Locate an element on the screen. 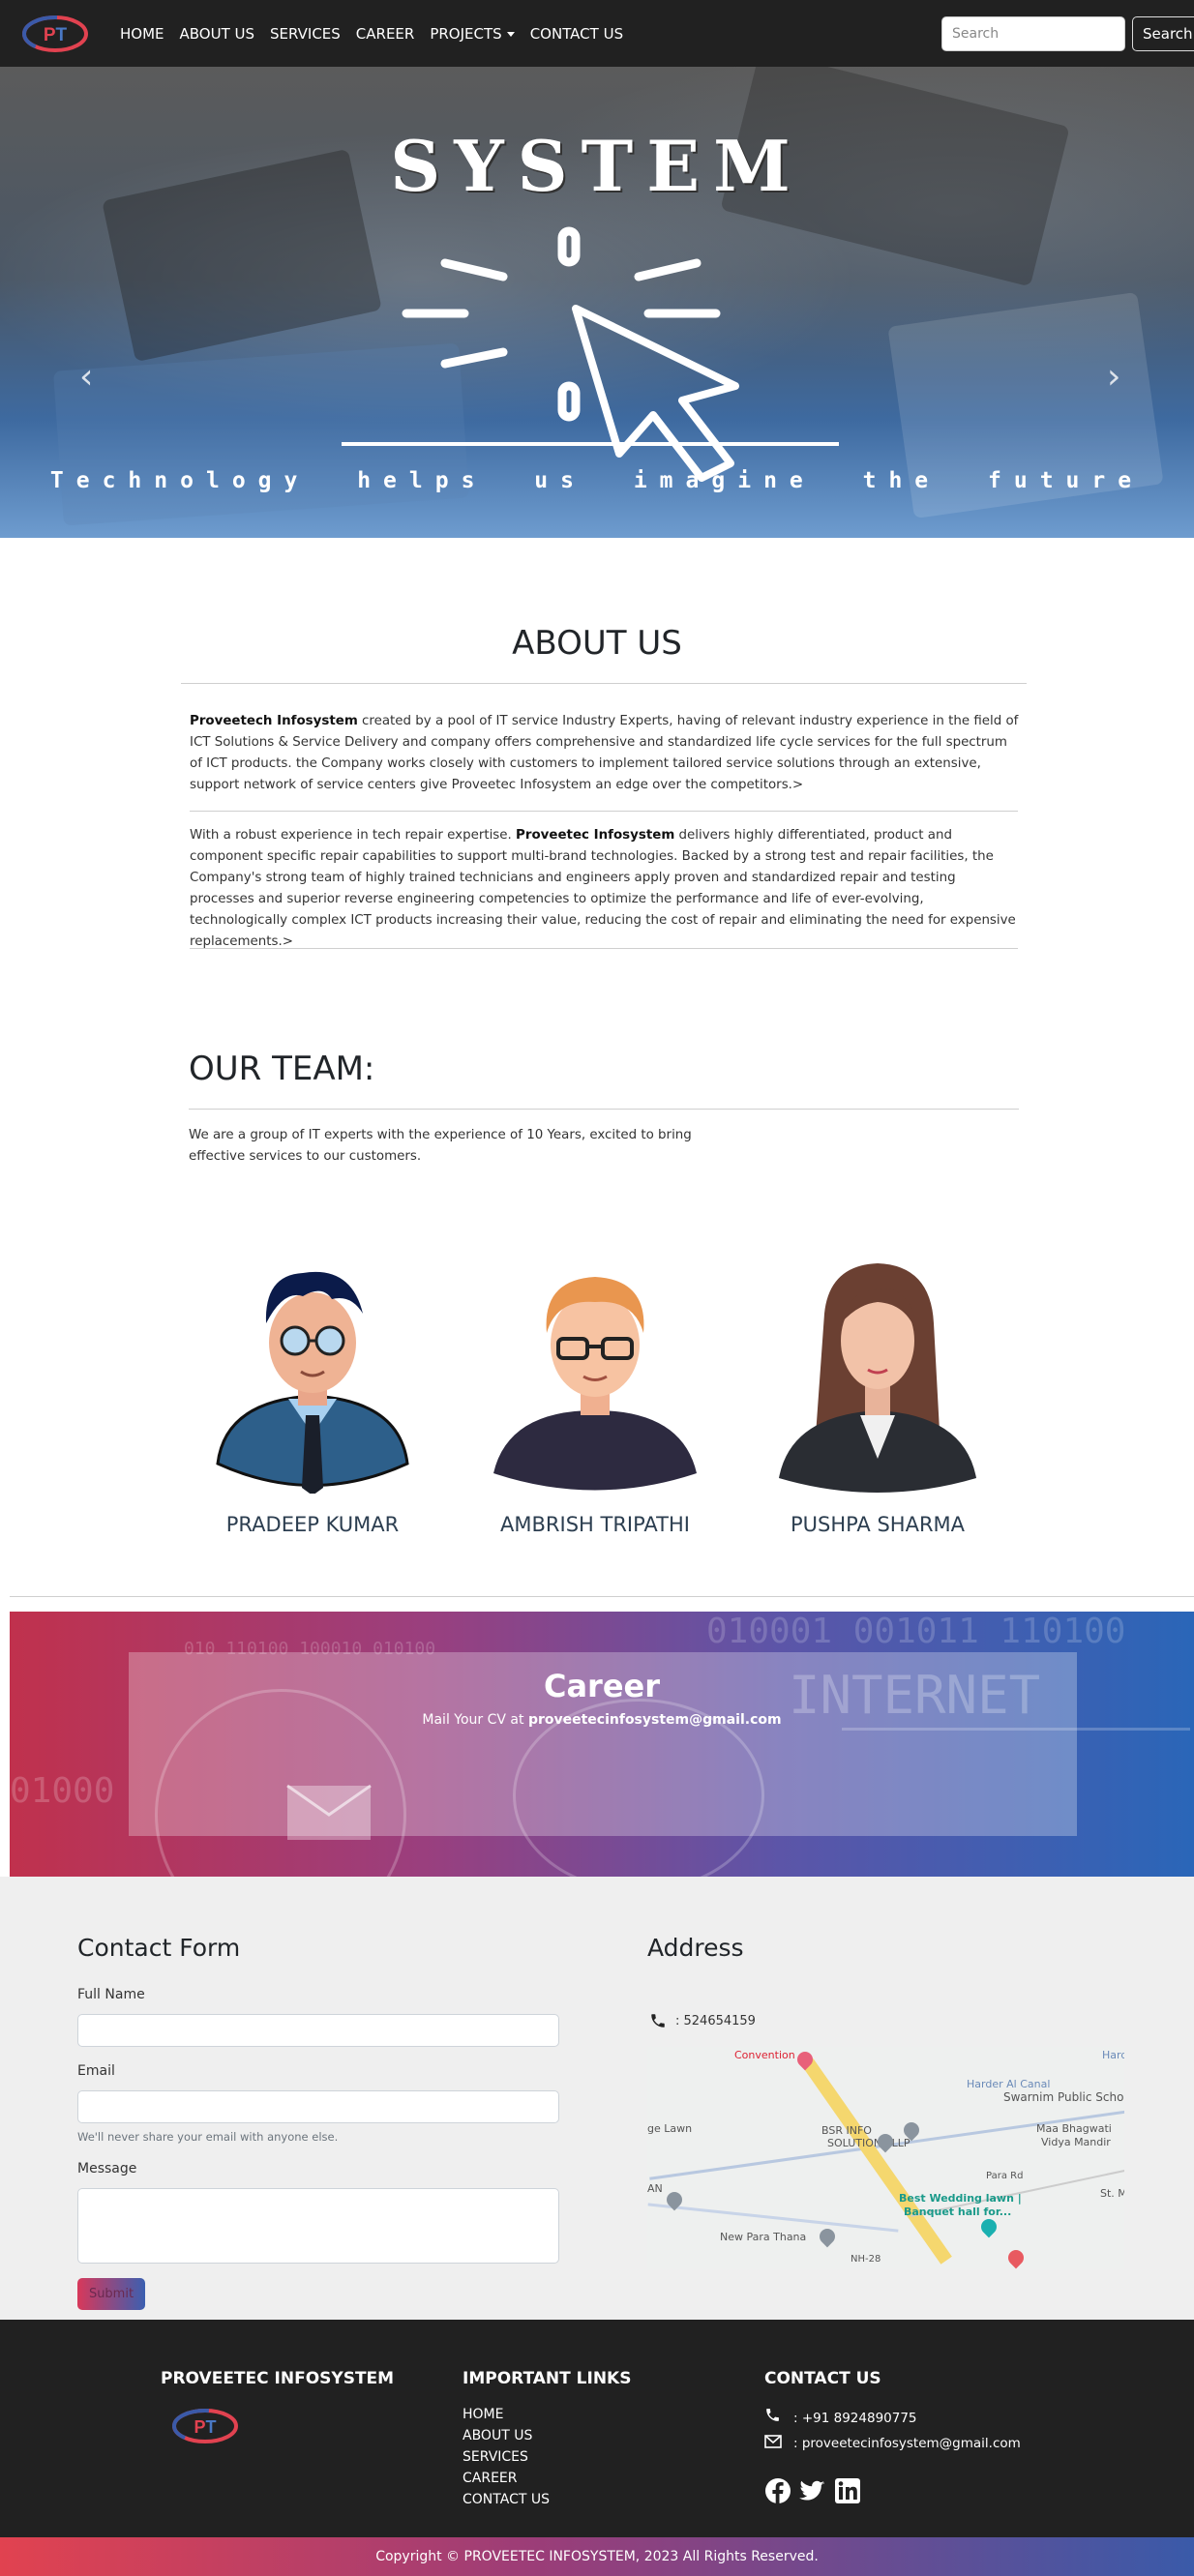  submit-button: Submit is located at coordinates (111, 2294).